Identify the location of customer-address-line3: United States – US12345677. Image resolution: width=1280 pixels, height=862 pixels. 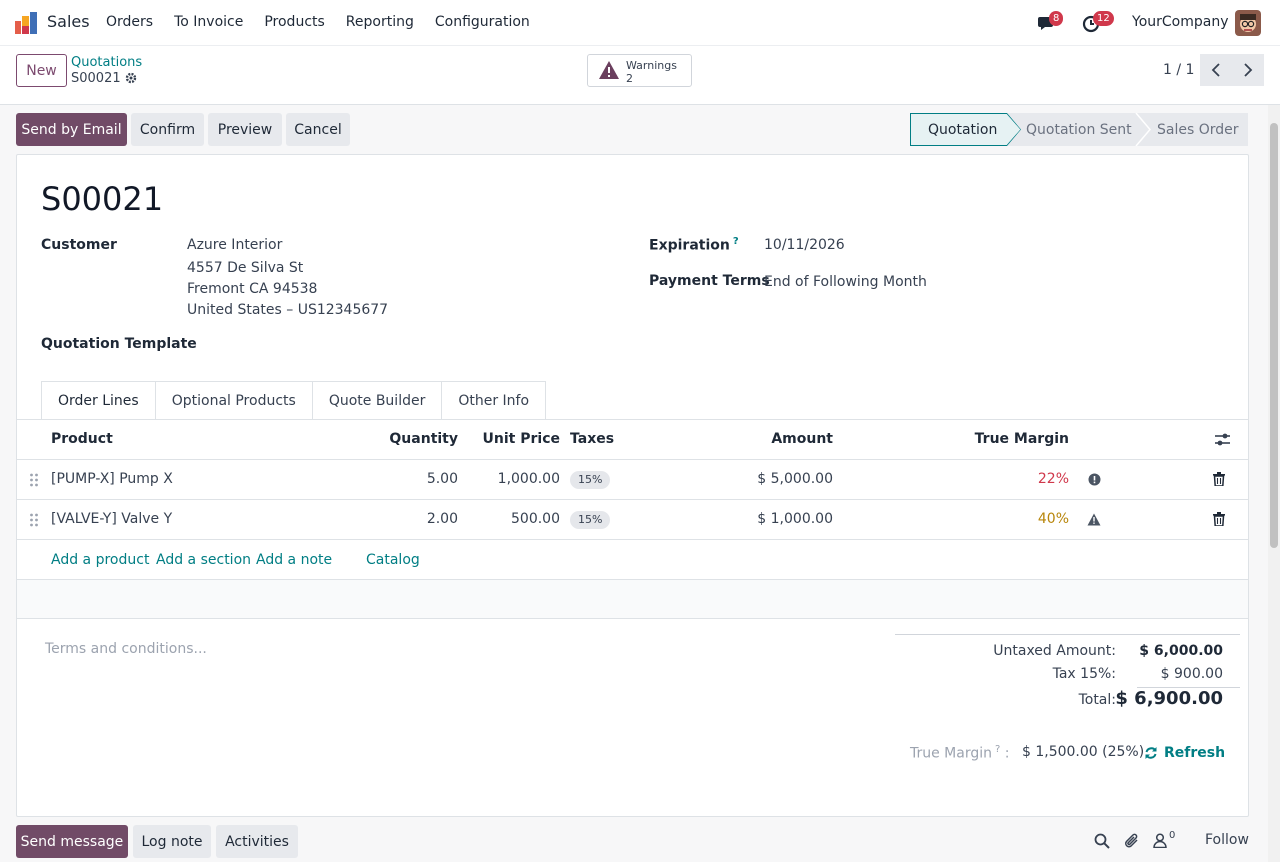
(288, 310).